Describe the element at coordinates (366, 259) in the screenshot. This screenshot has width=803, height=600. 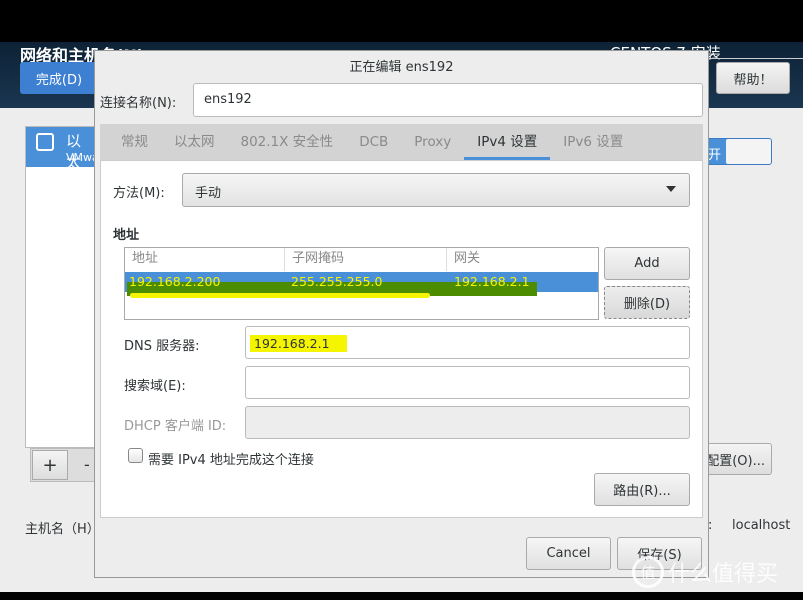
I see `column-header-netmask: 子网掩码` at that location.